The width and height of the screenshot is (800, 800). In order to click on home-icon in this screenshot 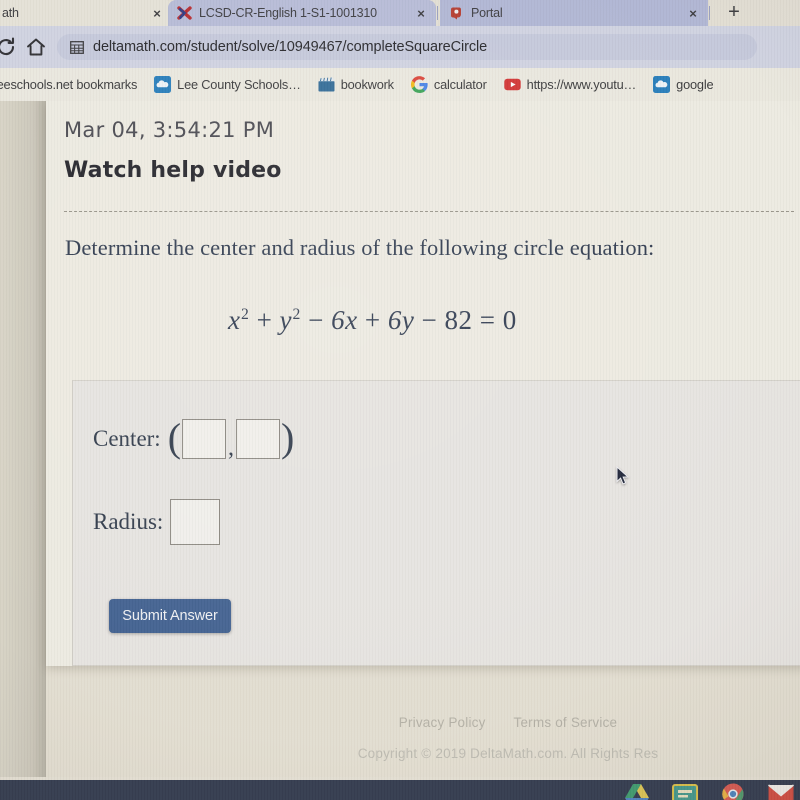, I will do `click(36, 47)`.